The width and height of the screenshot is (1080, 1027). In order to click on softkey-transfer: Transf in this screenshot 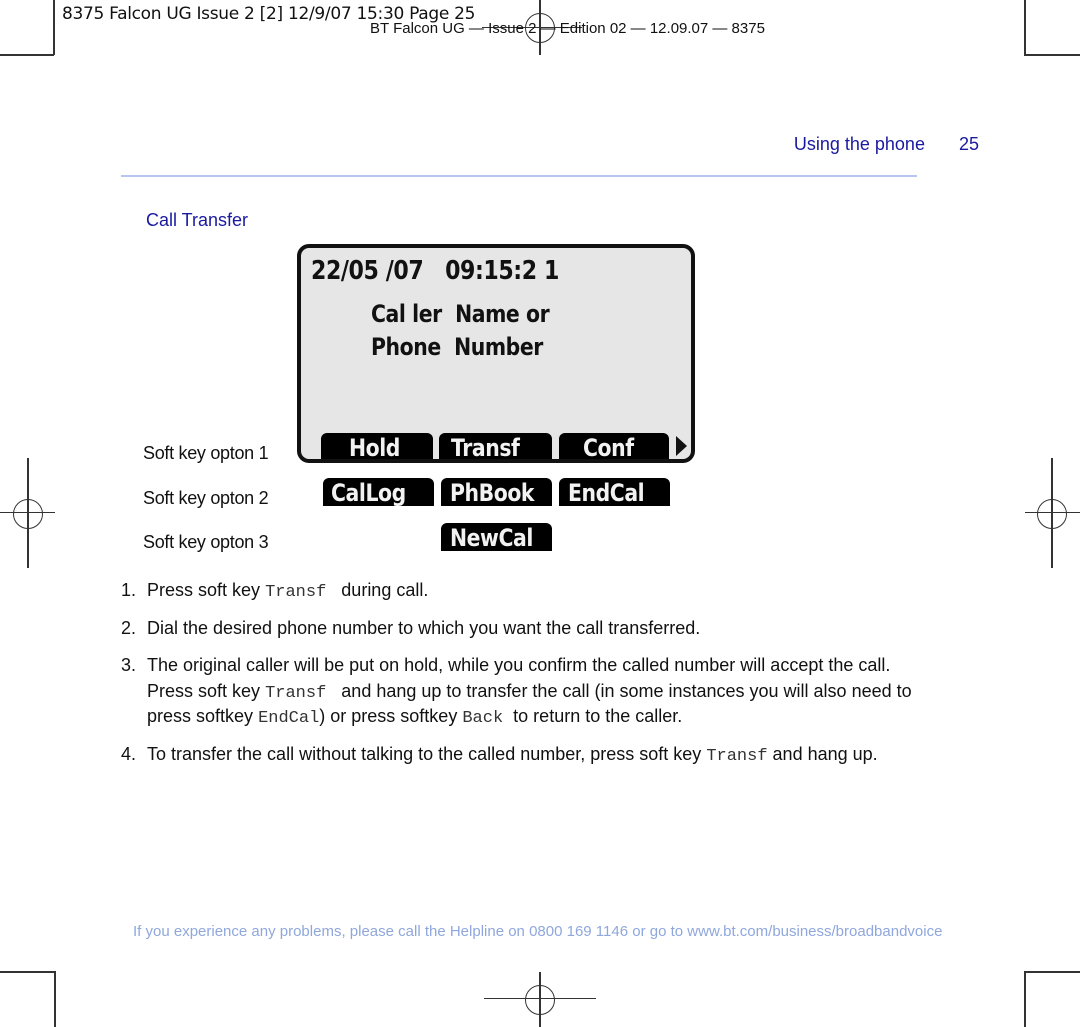, I will do `click(495, 446)`.